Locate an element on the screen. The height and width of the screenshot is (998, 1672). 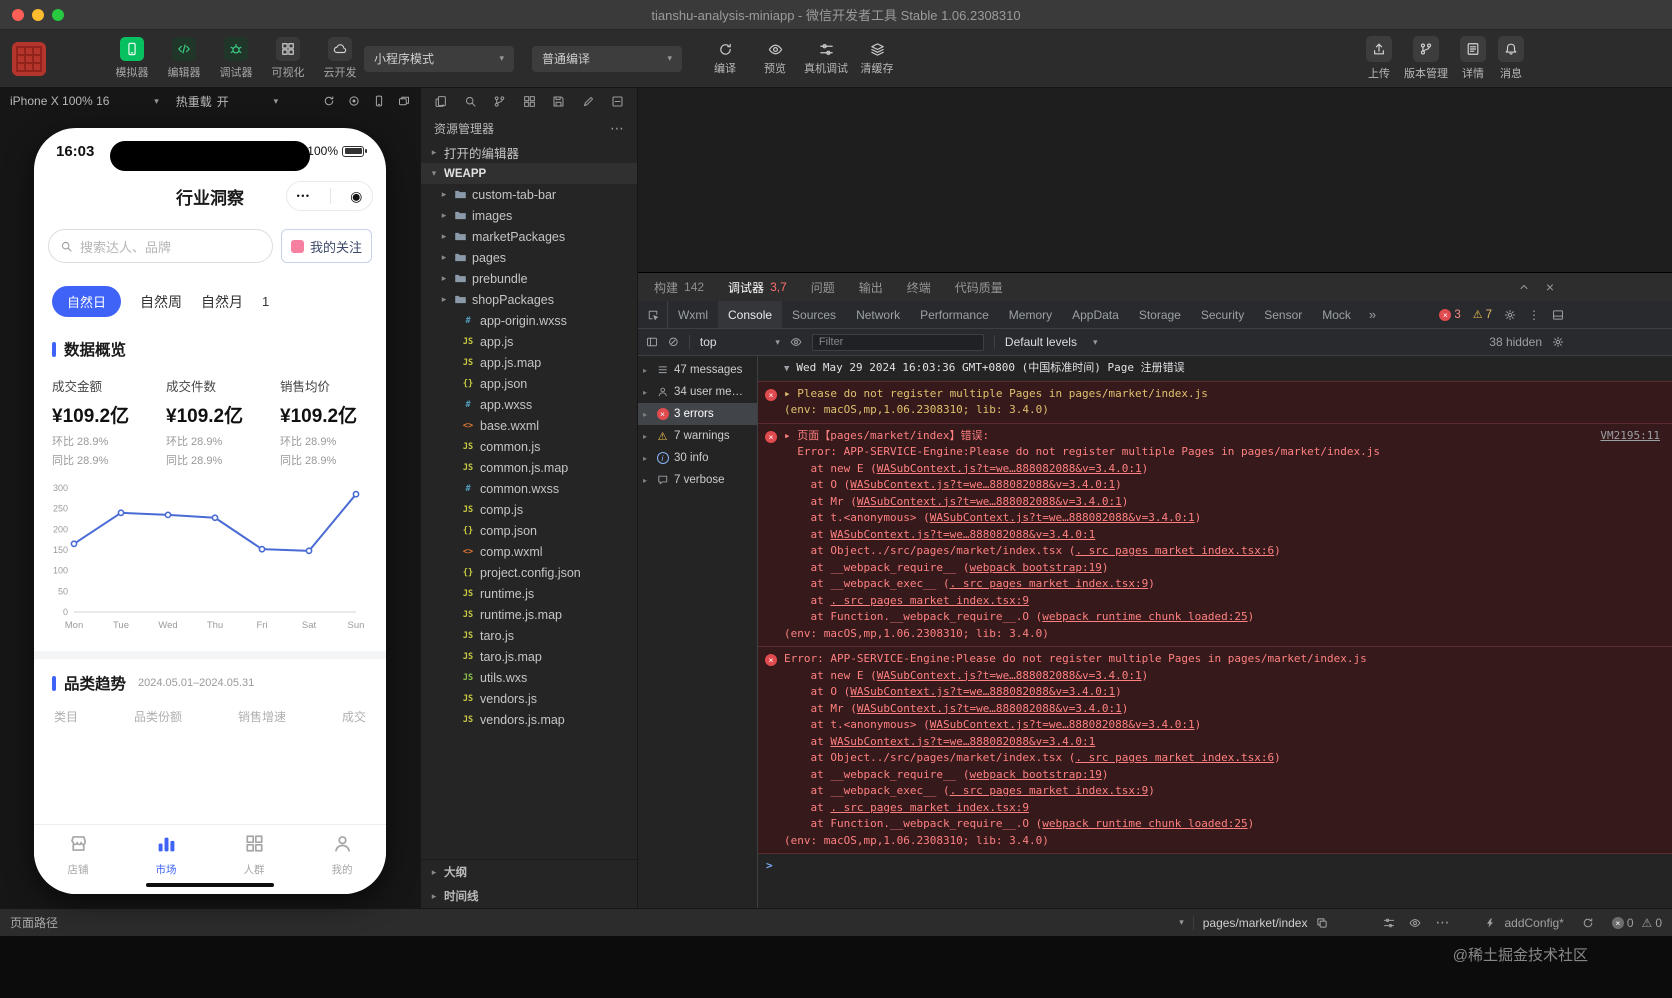
panel-tab-1: 调试器 3,7 is located at coordinates (757, 287).